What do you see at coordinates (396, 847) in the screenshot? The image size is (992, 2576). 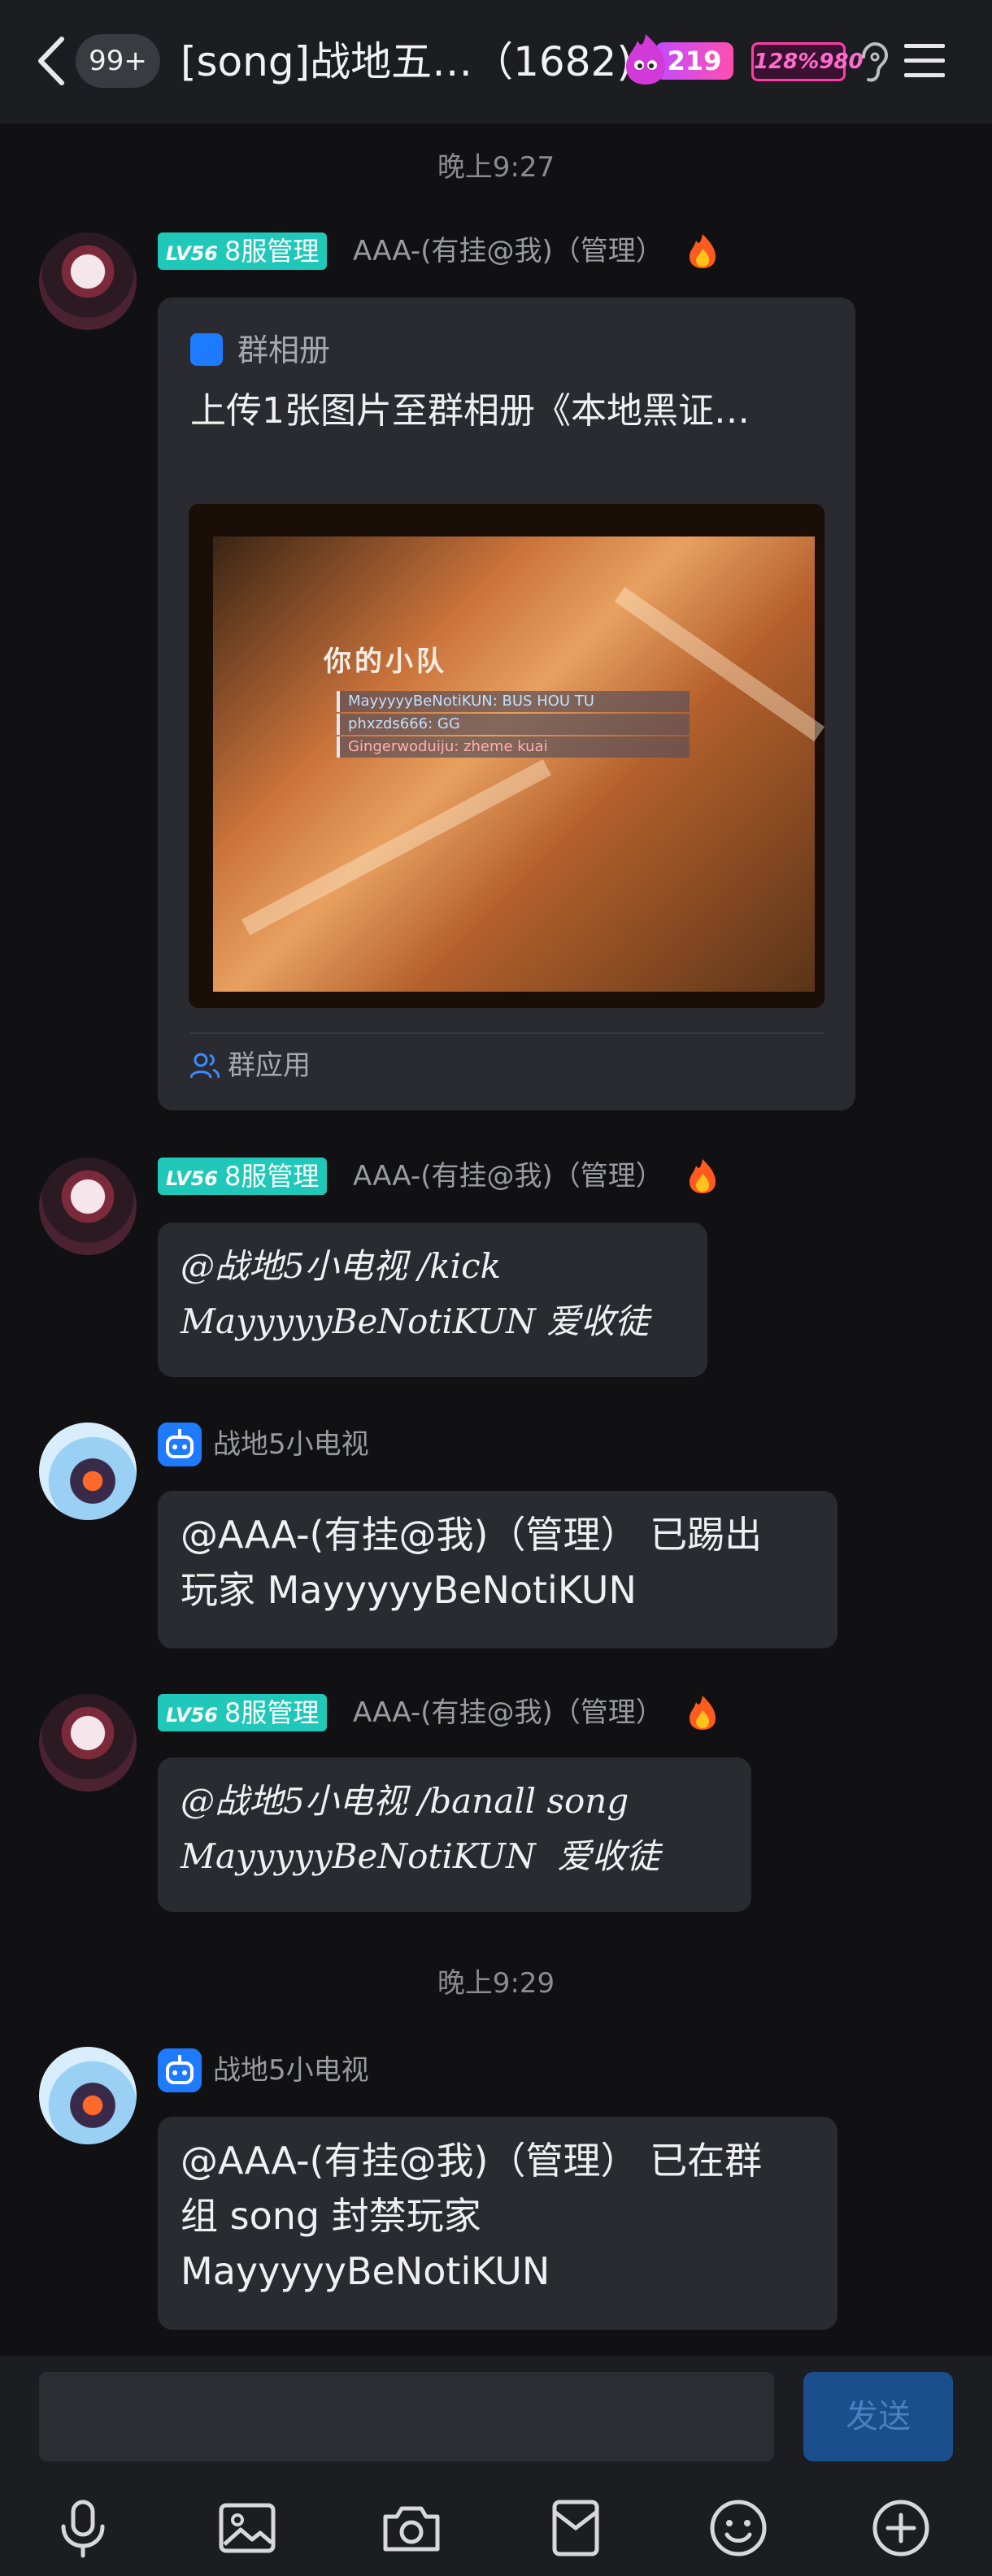 I see `photo-light-stripe` at bounding box center [396, 847].